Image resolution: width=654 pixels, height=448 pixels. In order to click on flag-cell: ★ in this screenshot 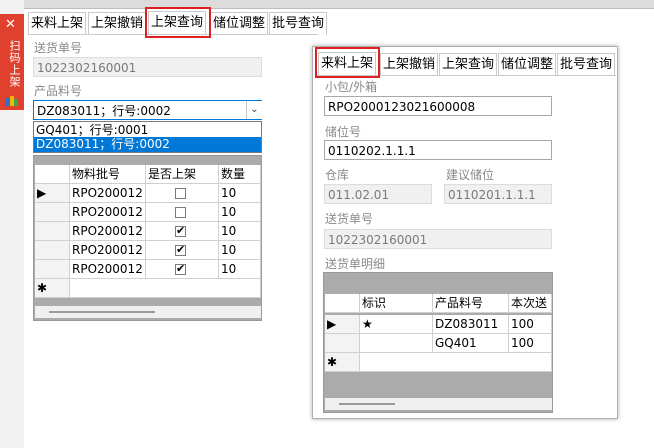, I will do `click(396, 324)`.